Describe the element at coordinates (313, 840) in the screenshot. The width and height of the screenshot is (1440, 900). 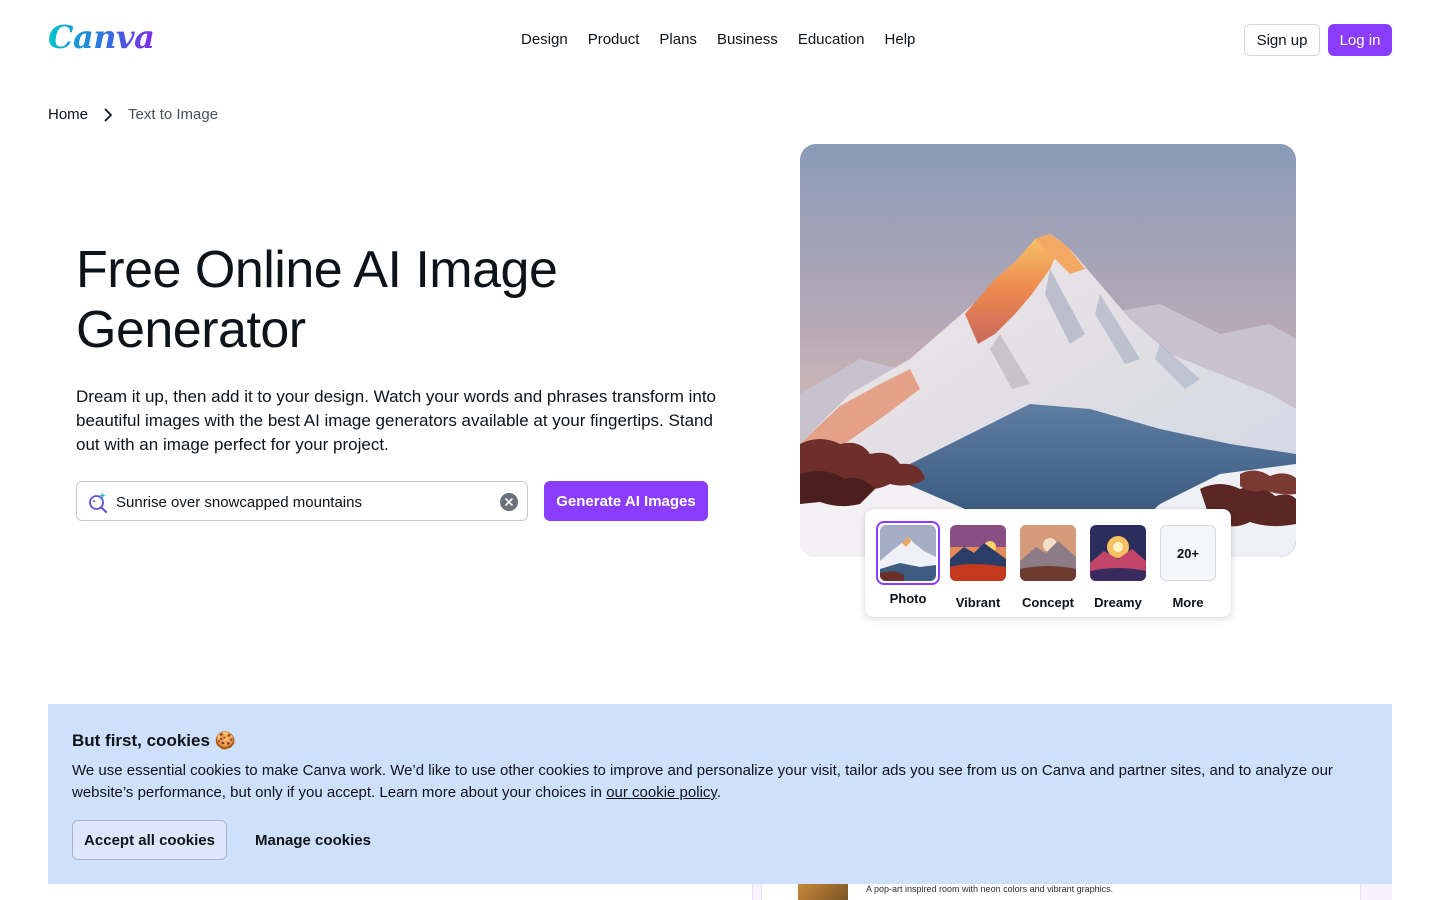
I see `manage-cookies-button: Manage cookies` at that location.